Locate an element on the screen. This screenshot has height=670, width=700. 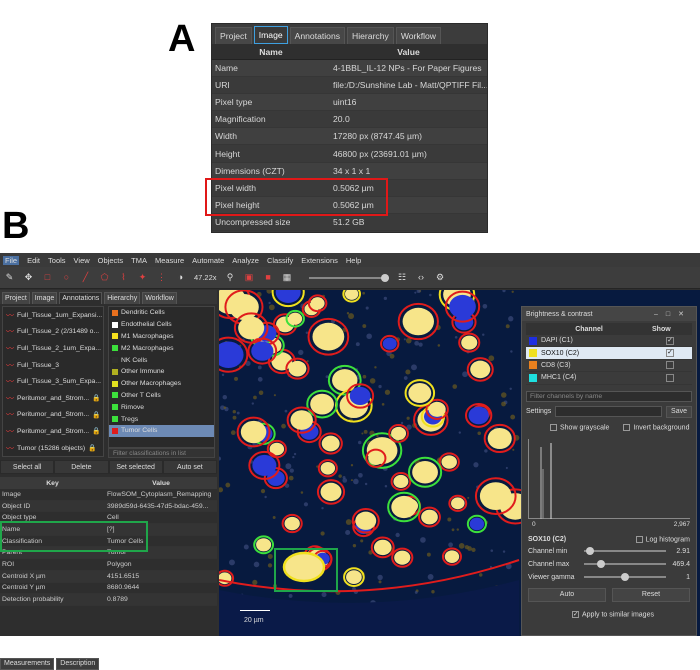
delete-button: Delete is located at coordinates (81, 467).